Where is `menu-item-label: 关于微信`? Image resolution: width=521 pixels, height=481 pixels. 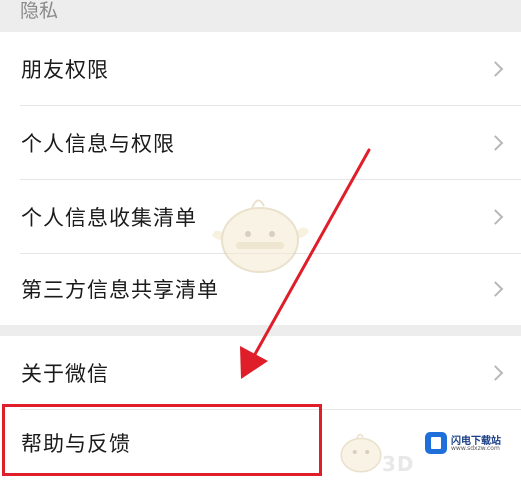
menu-item-label: 关于微信 is located at coordinates (65, 374).